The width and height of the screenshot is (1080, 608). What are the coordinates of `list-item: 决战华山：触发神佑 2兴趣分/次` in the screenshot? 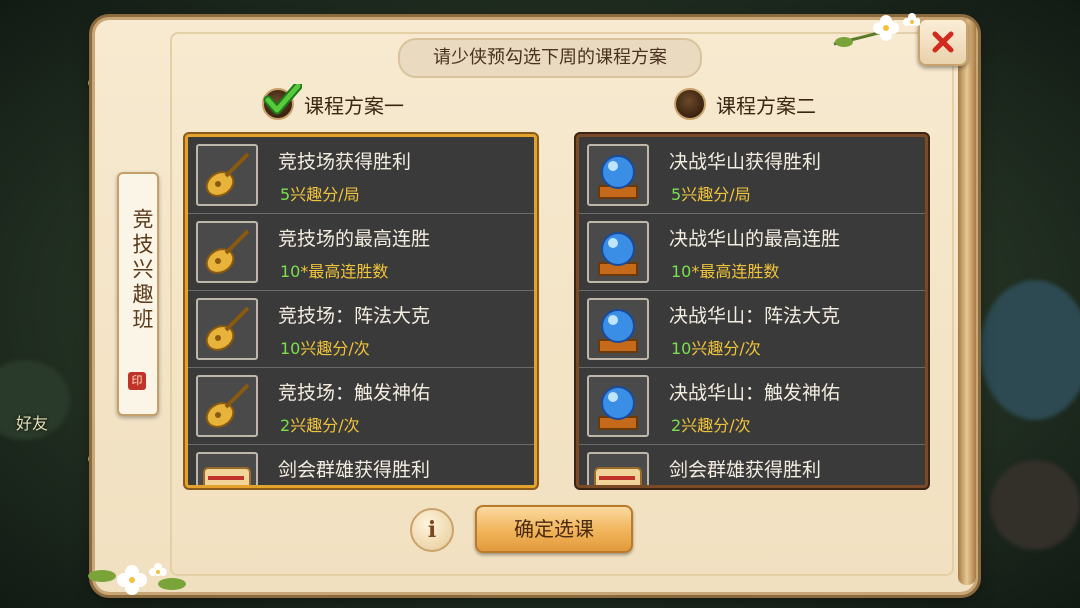 It's located at (752, 406).